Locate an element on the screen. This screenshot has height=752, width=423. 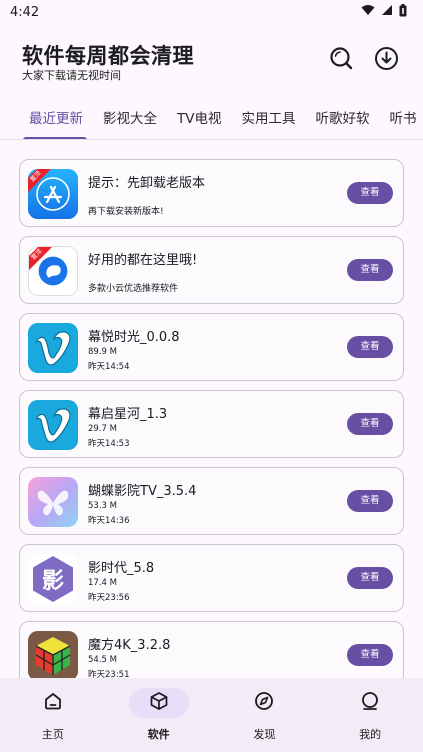
list-item: 影 影时代_5.8 17.4 M 昨天23:56 查看 is located at coordinates (211, 578).